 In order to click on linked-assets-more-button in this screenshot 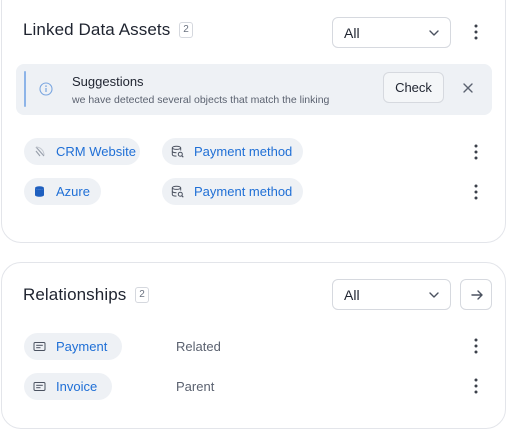, I will do `click(476, 32)`.